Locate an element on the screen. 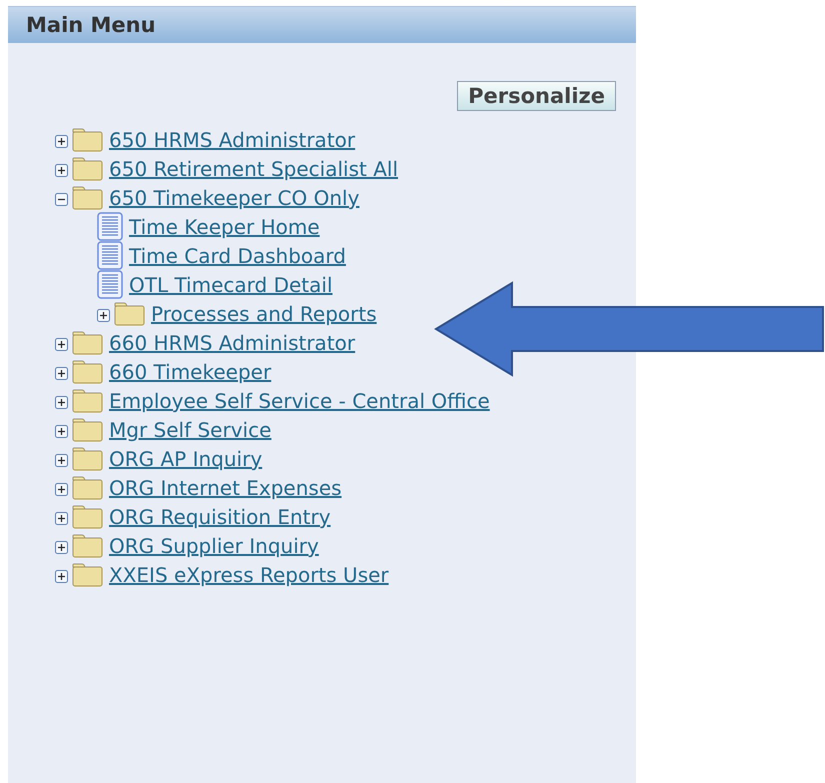  menu-link: ORG Internet Expenses is located at coordinates (225, 488).